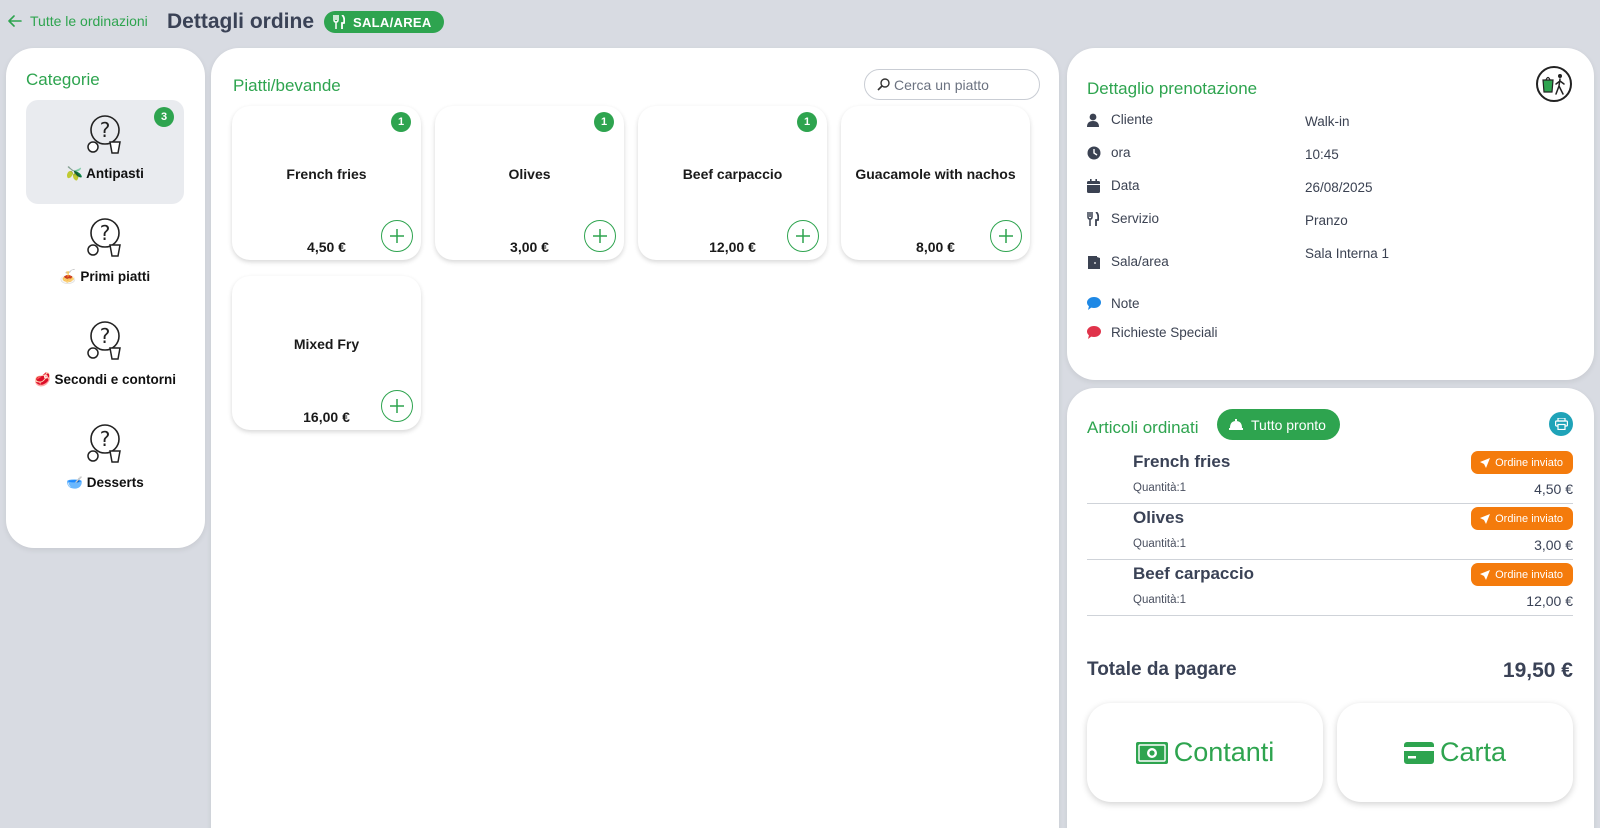  Describe the element at coordinates (1135, 218) in the screenshot. I see `booking-label: Servizio` at that location.